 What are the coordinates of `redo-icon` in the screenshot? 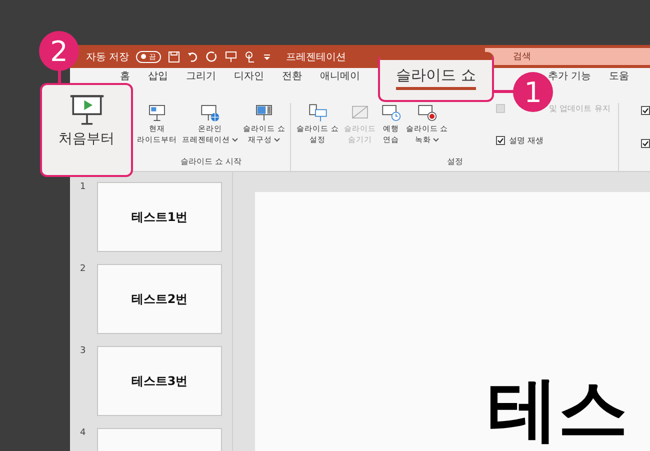 It's located at (212, 56).